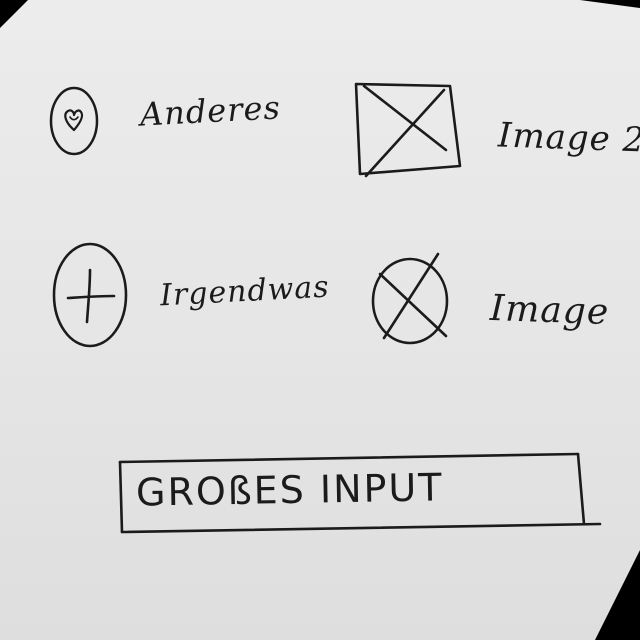 Image resolution: width=640 pixels, height=640 pixels. Describe the element at coordinates (14, 14) in the screenshot. I see `photo-corner-top-left` at that location.